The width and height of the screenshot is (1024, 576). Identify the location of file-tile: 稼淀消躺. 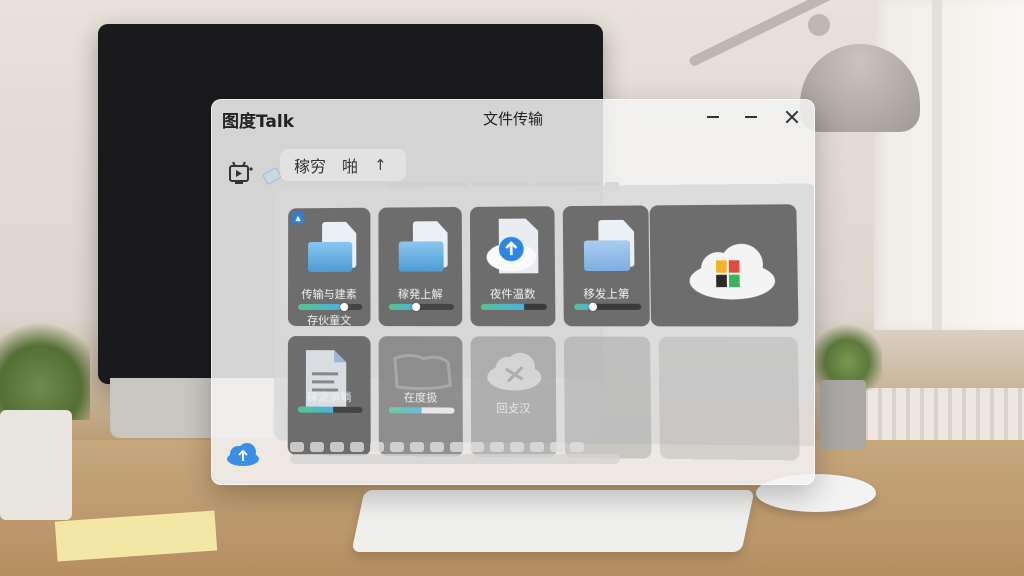
(329, 396).